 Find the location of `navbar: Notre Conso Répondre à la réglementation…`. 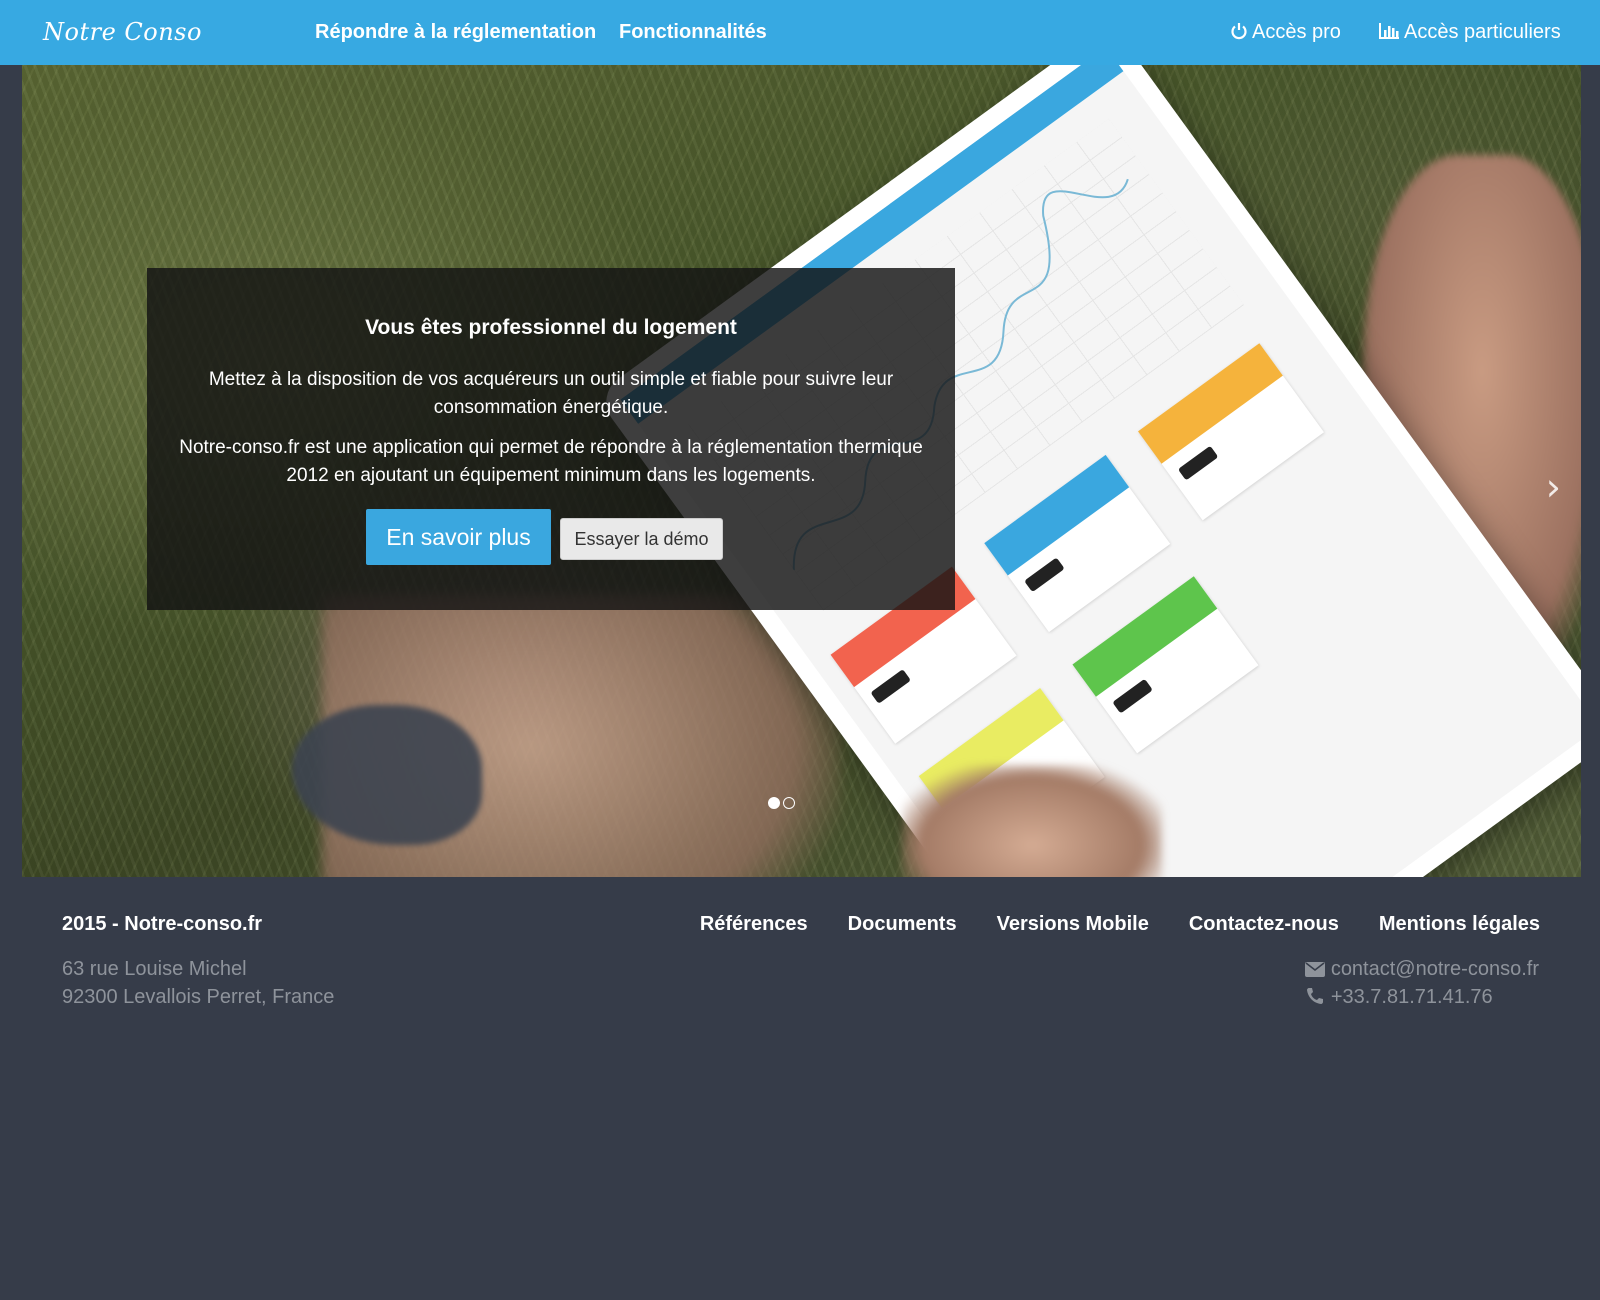

navbar: Notre Conso Répondre à la réglementation… is located at coordinates (800, 32).